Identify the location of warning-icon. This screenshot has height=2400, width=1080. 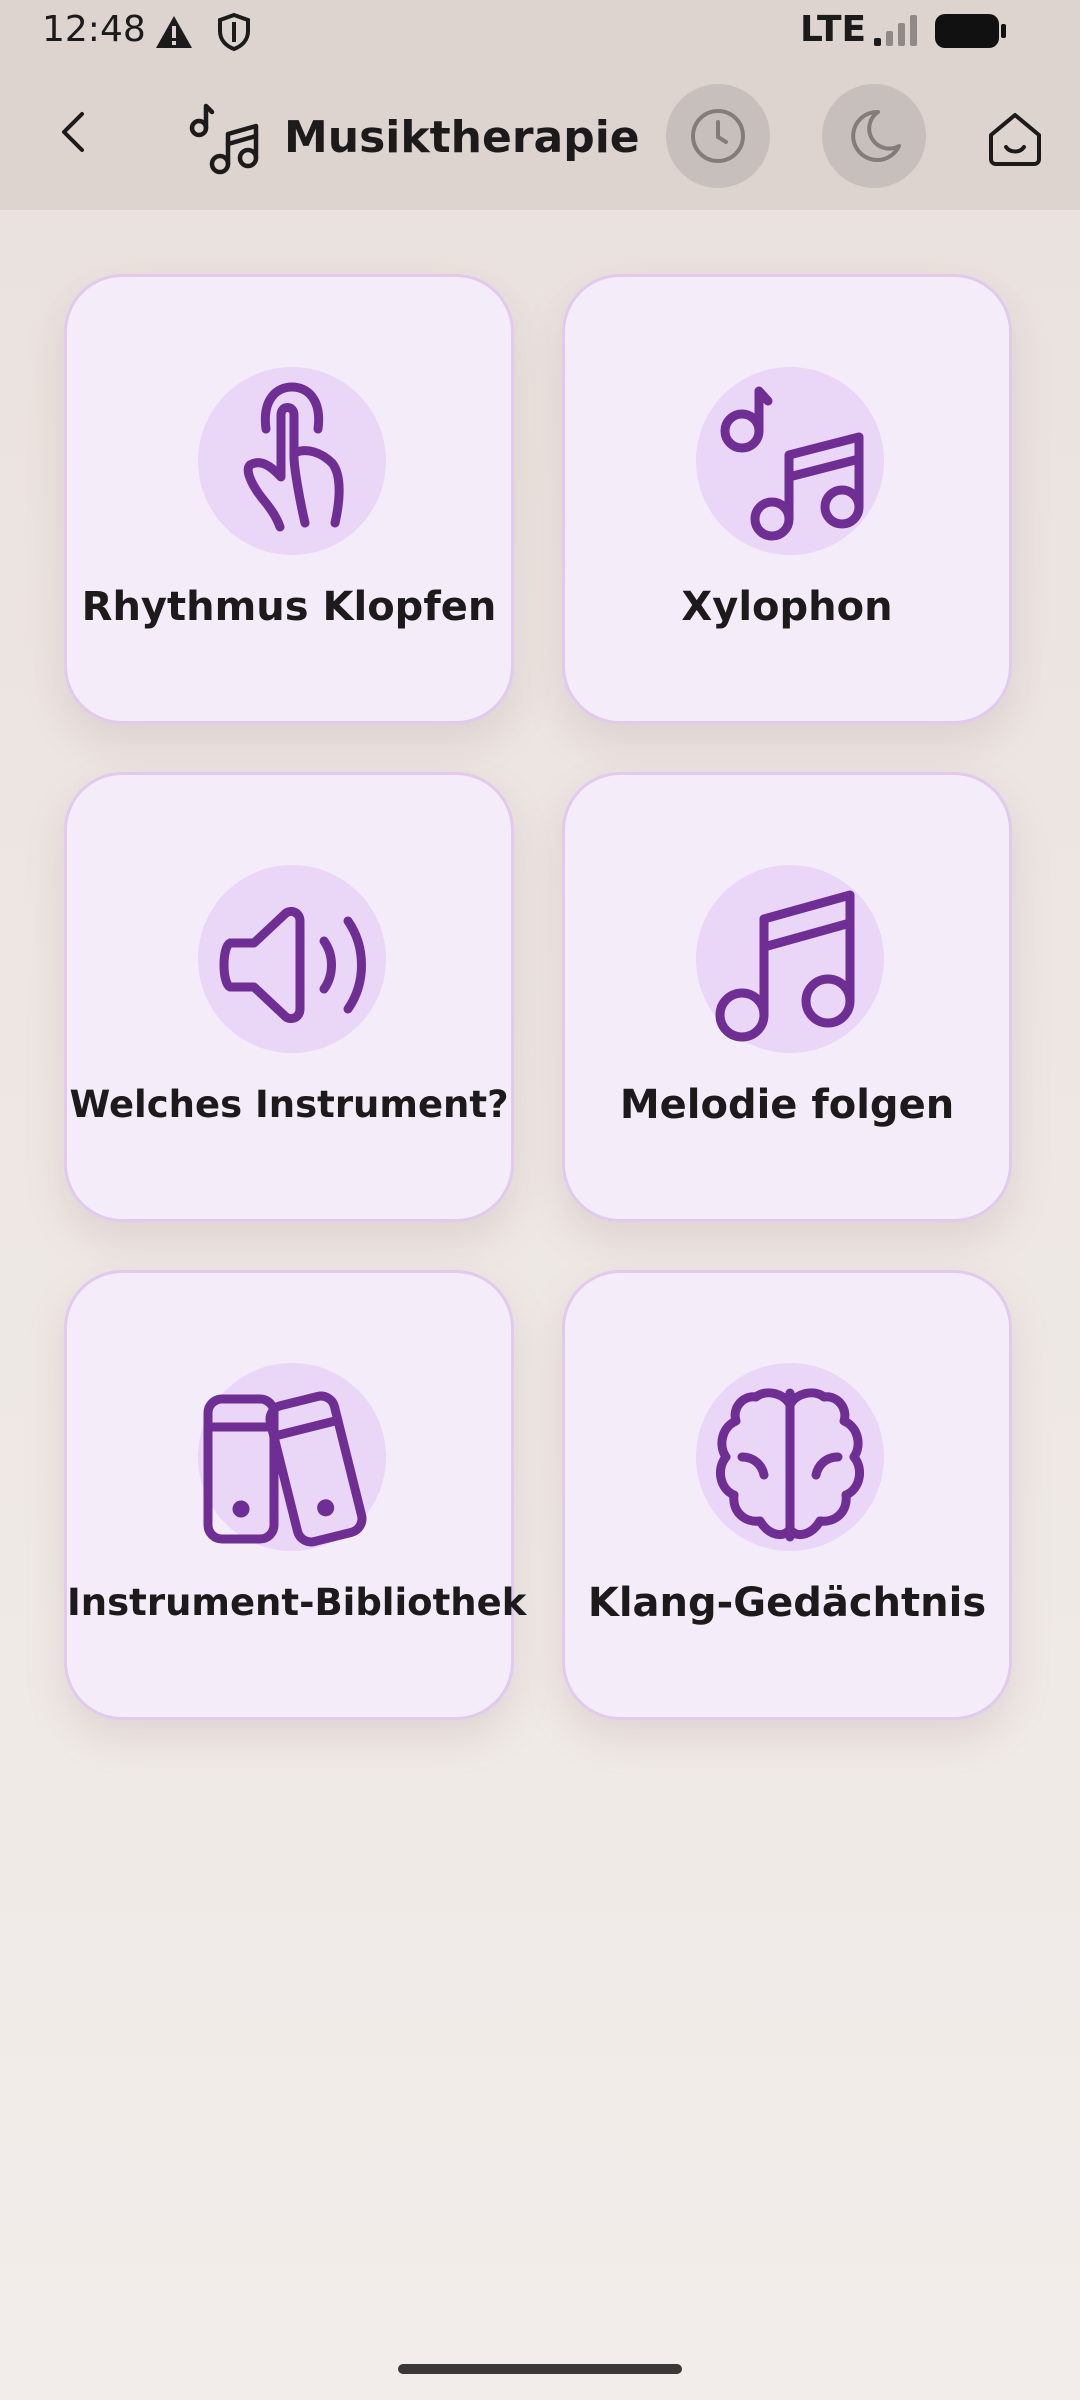
(174, 32).